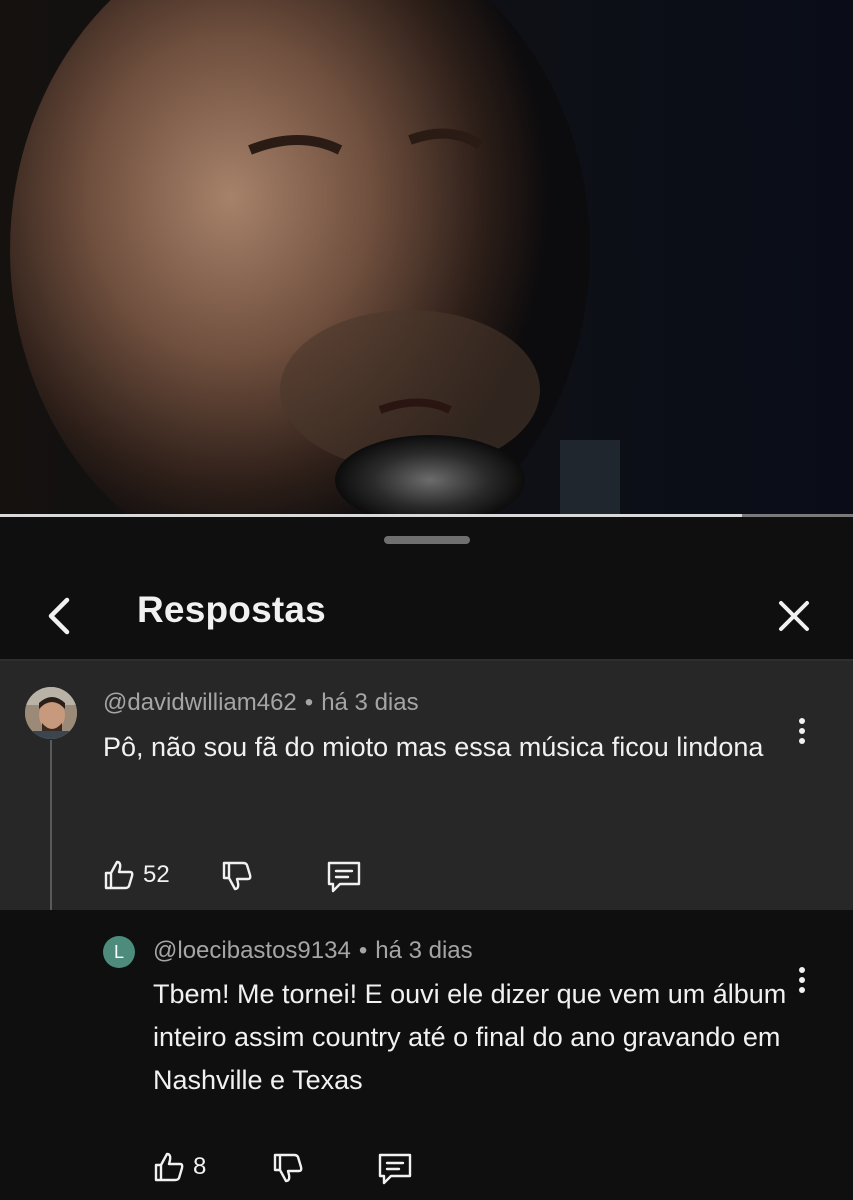  I want to click on sheet-header: Respostas, so click(426, 608).